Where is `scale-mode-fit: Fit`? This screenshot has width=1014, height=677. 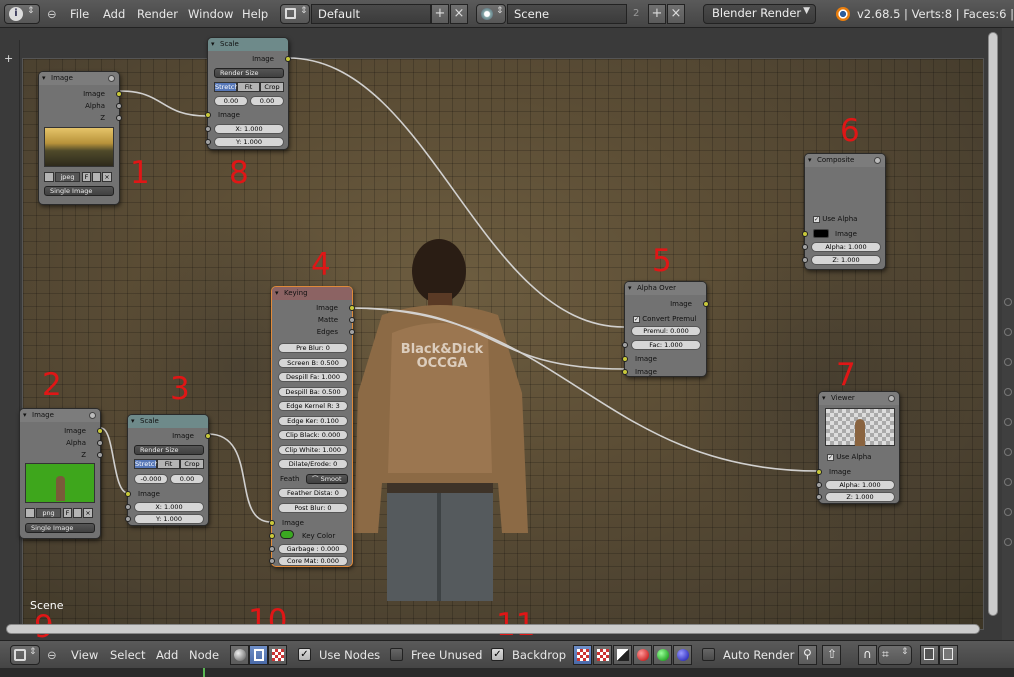 scale-mode-fit: Fit is located at coordinates (248, 87).